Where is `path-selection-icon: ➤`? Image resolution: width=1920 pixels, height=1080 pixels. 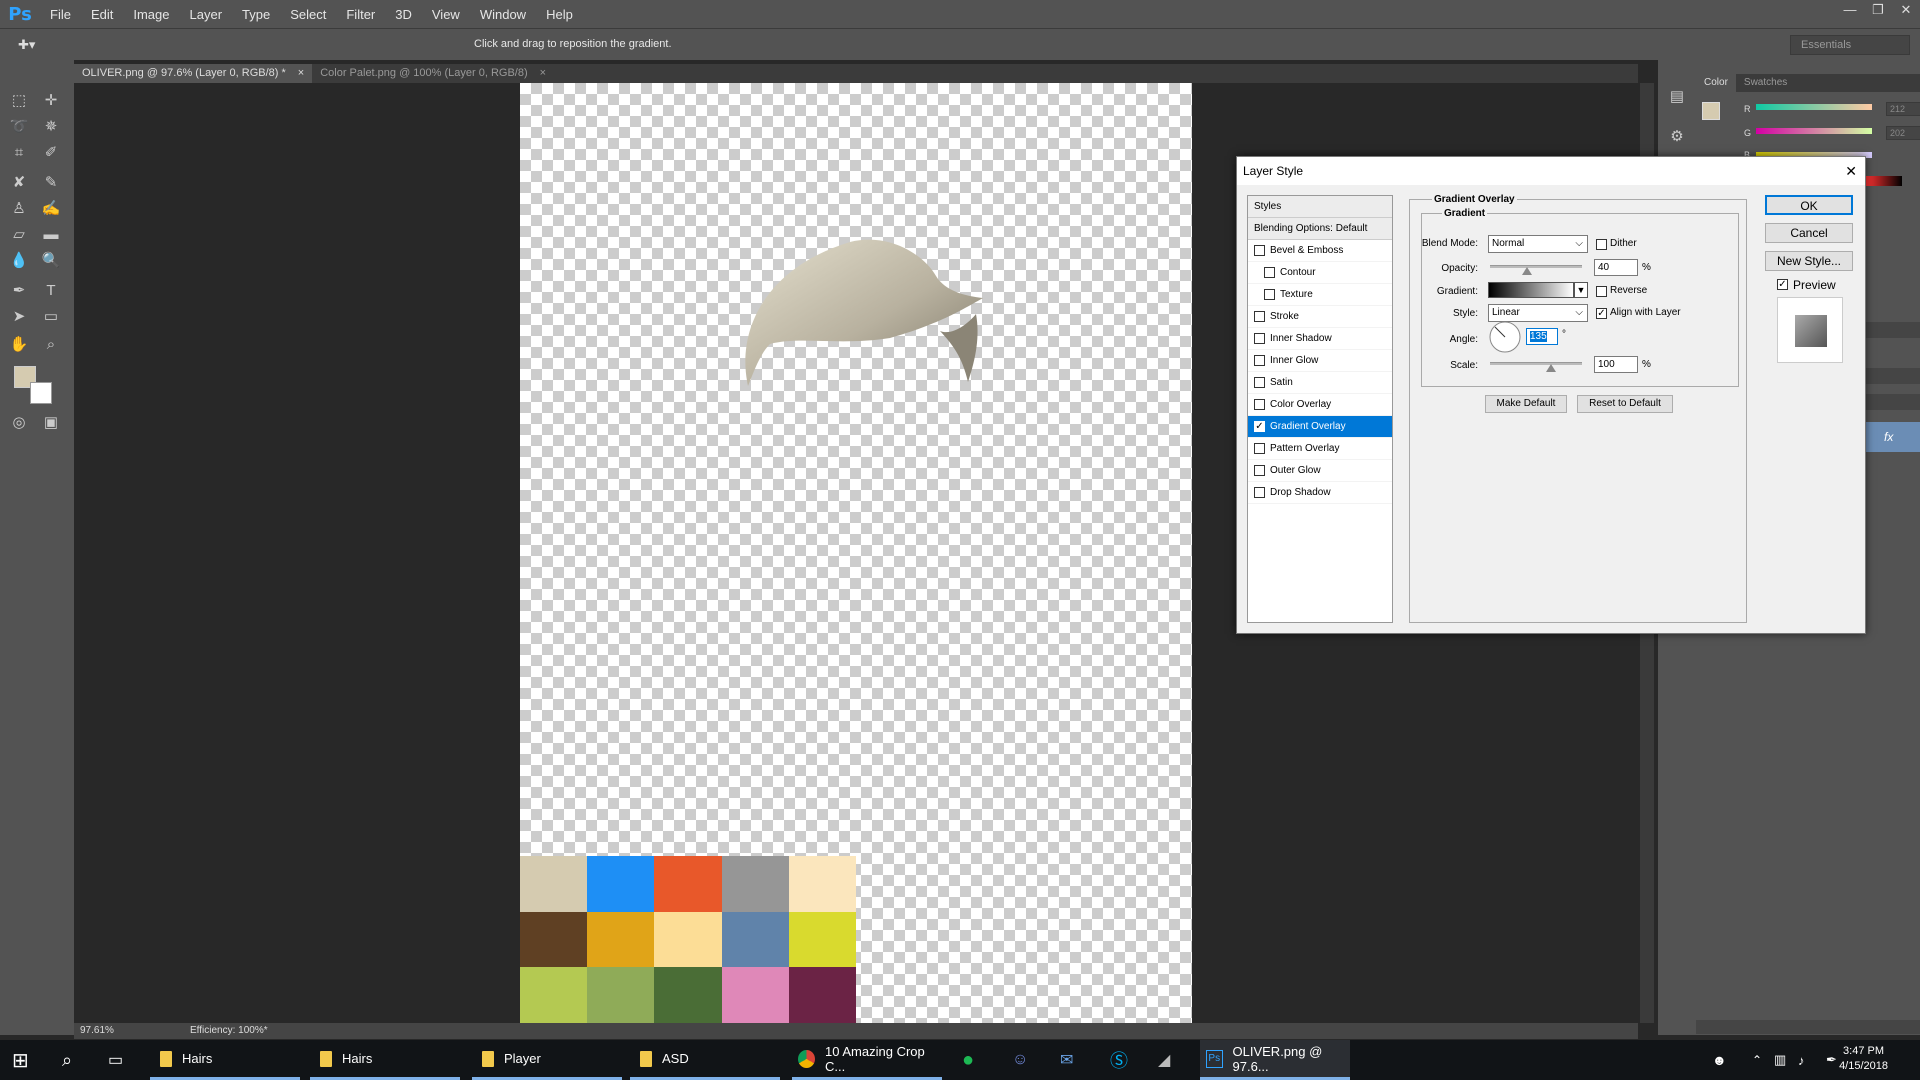 path-selection-icon: ➤ is located at coordinates (19, 317).